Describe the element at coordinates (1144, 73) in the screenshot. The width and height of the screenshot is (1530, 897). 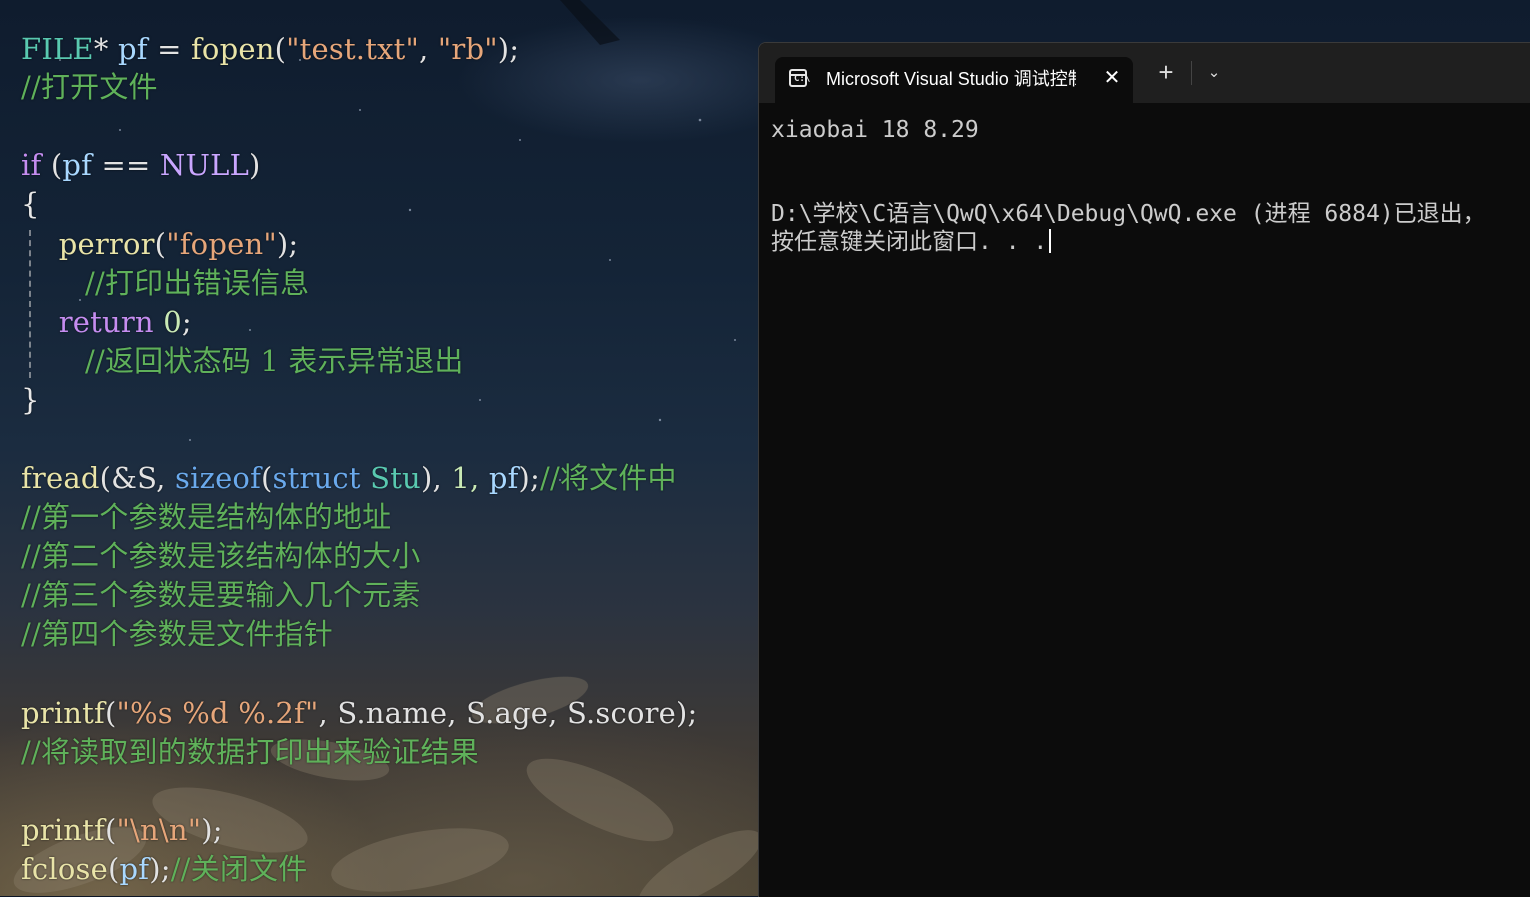
I see `tab-bar: C:\ Microsoft Visual Studio 调试控制台 ✕ + ⌄` at that location.